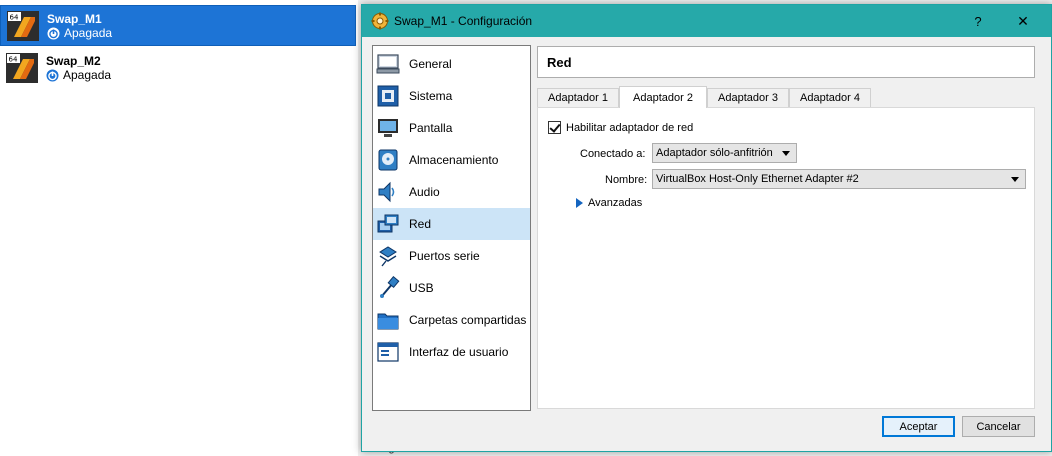 The image size is (1052, 456). Describe the element at coordinates (73, 61) in the screenshot. I see `vm-name: Swap_M2` at that location.